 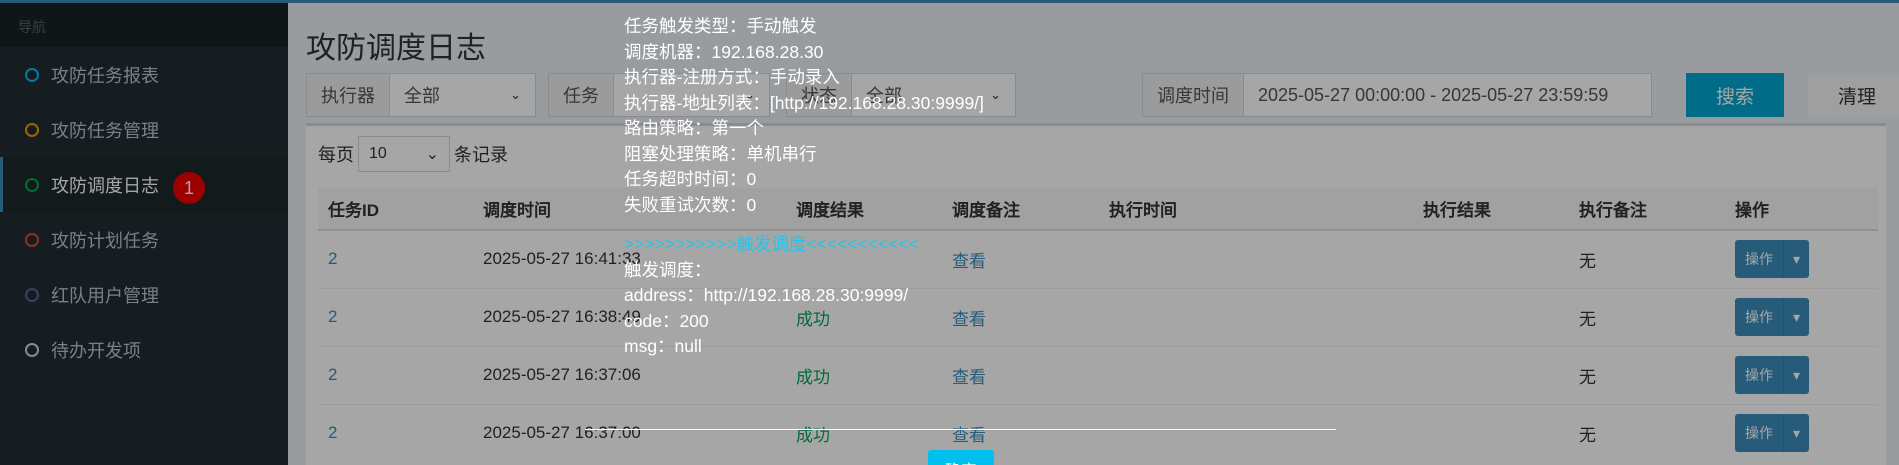 I want to click on info-line: 调度机器：192.168.28.30, so click(x=724, y=51).